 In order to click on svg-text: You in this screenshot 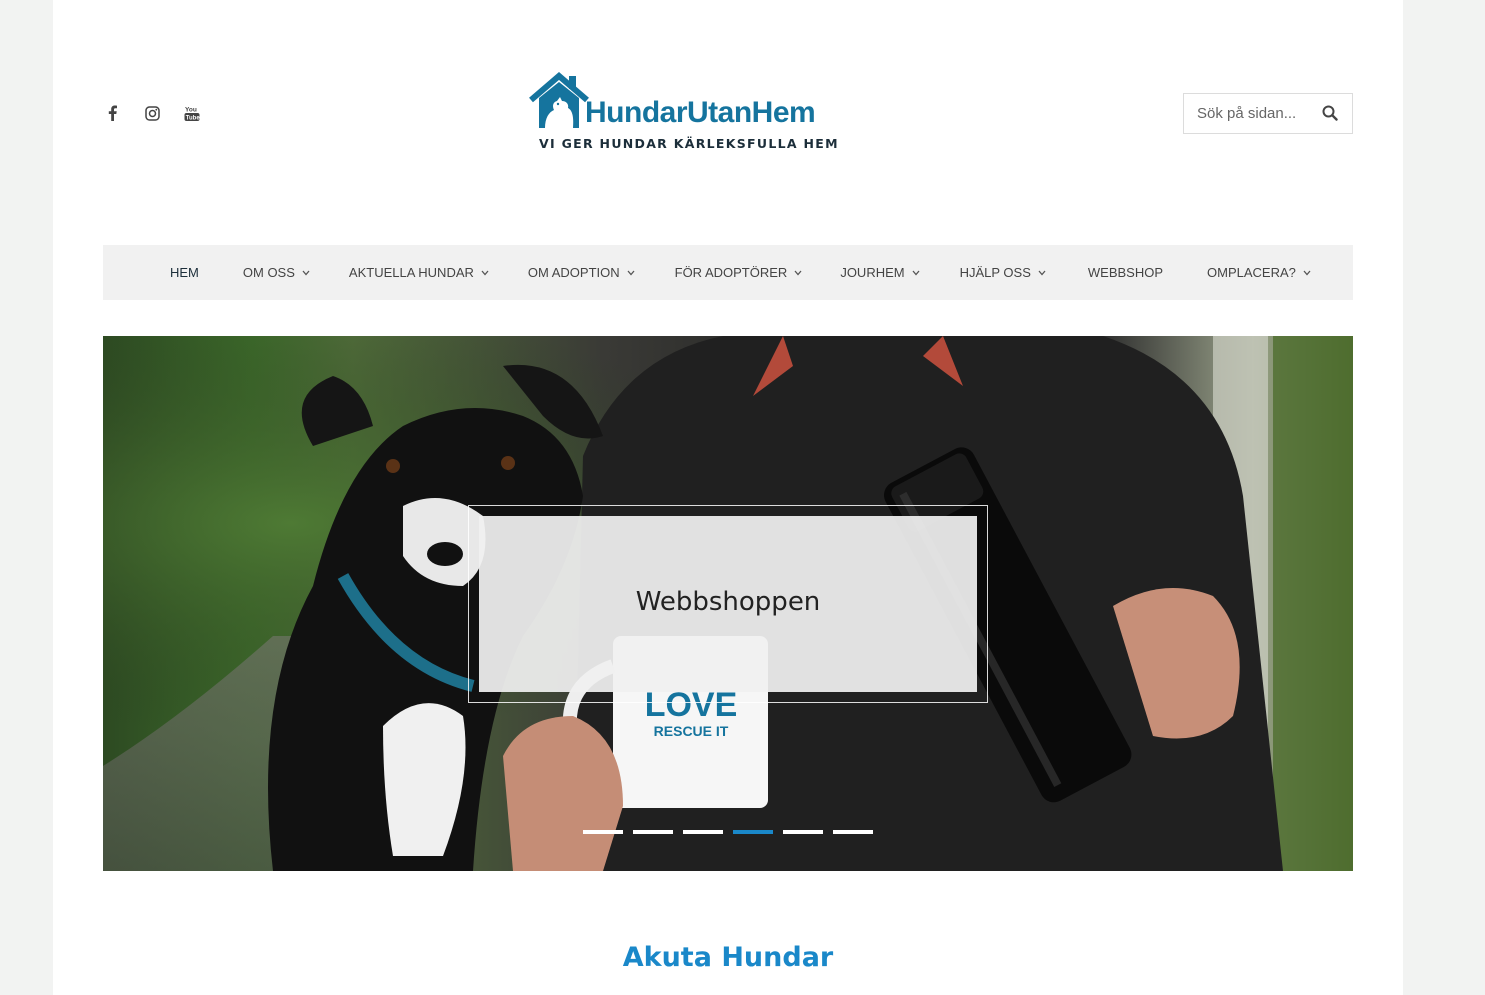, I will do `click(191, 109)`.